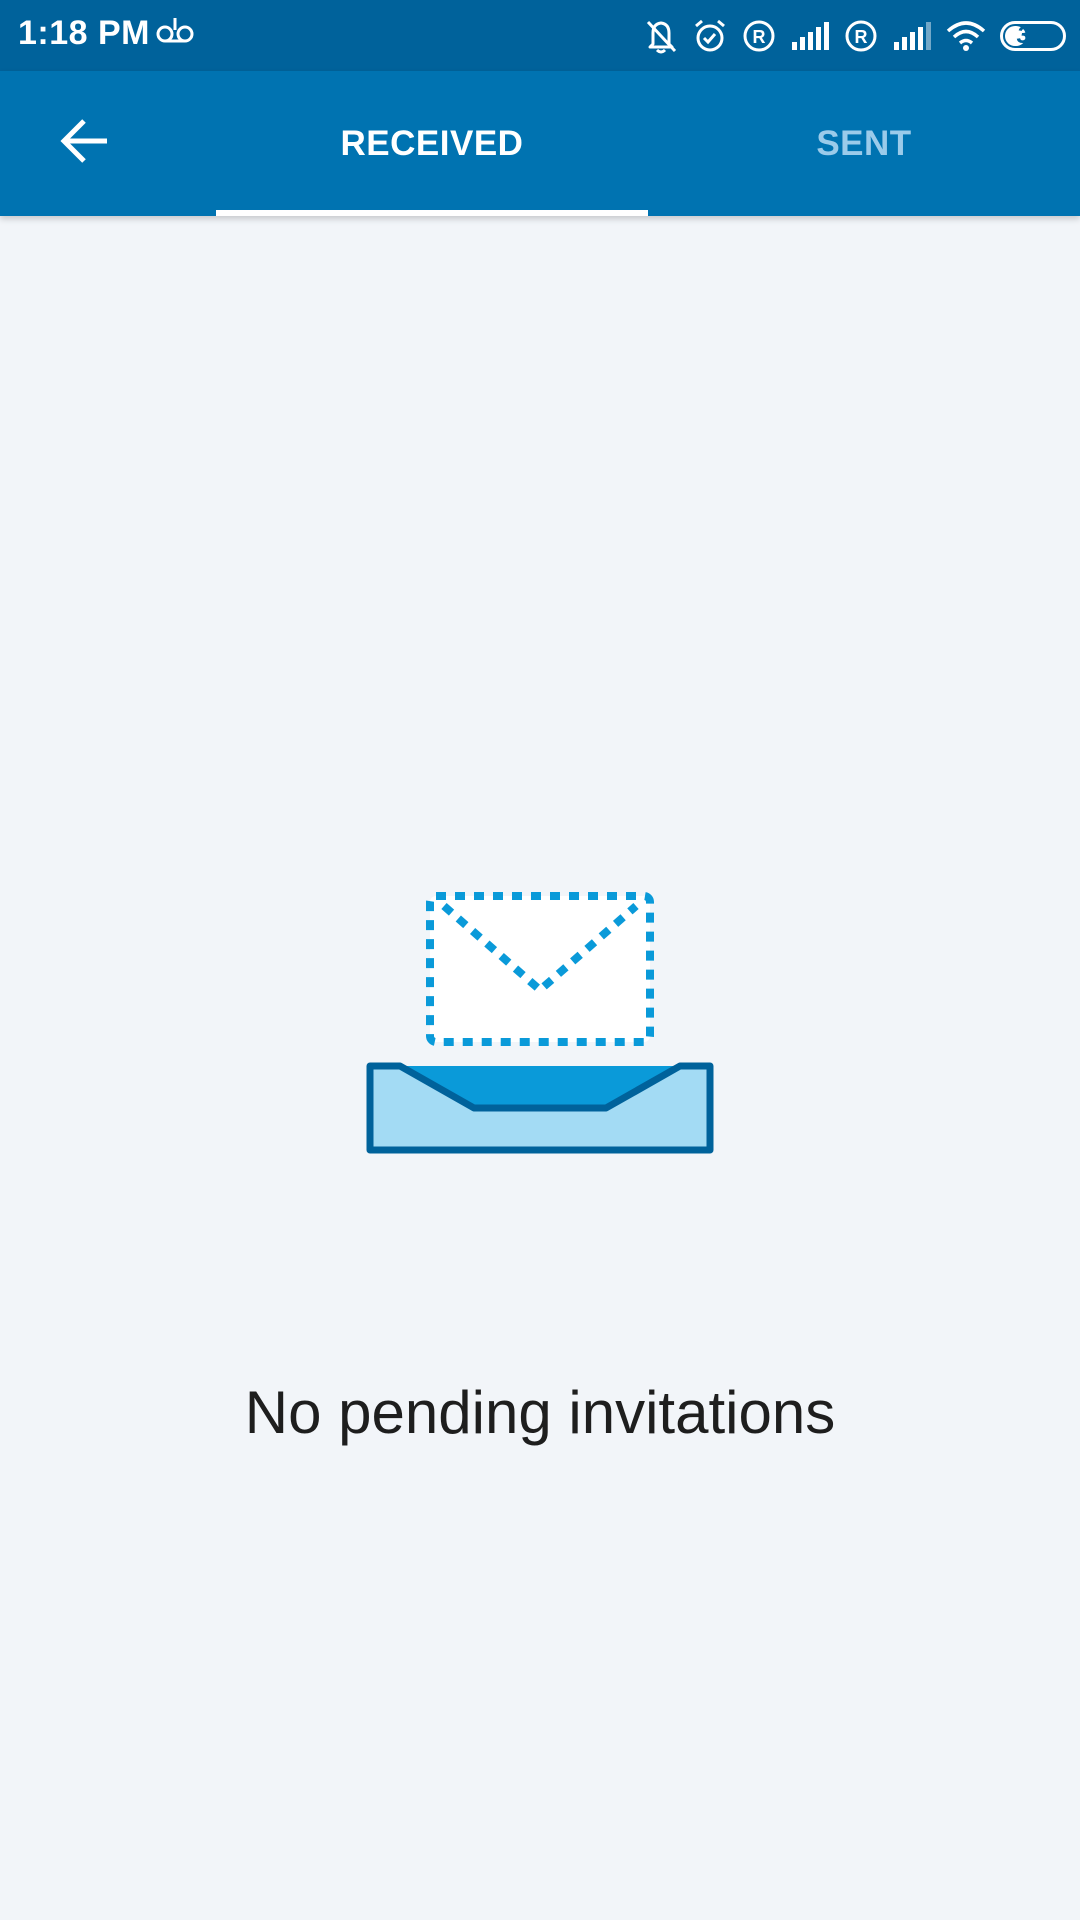 Image resolution: width=1080 pixels, height=1920 pixels. I want to click on tab-received: RECEIVED, so click(432, 143).